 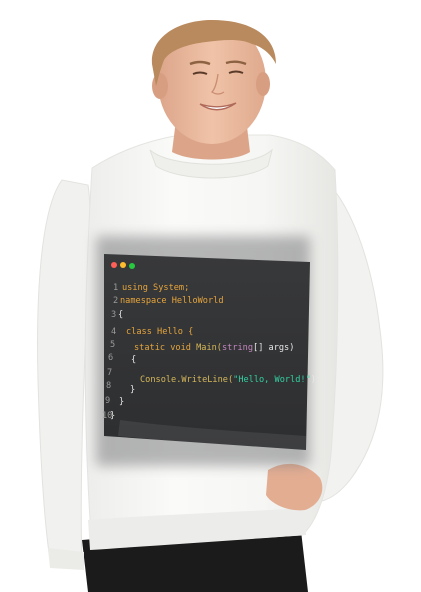 What do you see at coordinates (114, 265) in the screenshot?
I see `close-dot` at bounding box center [114, 265].